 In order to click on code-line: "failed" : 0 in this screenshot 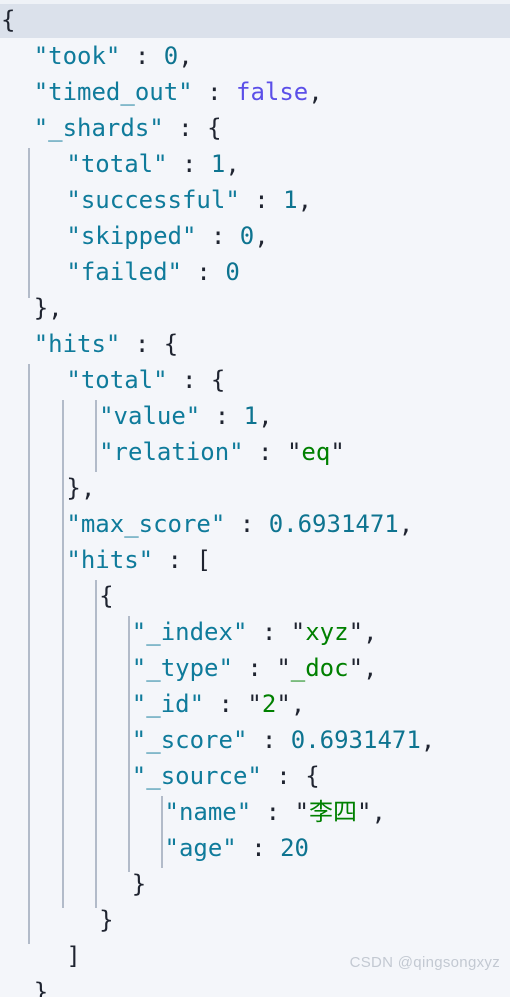, I will do `click(255, 272)`.